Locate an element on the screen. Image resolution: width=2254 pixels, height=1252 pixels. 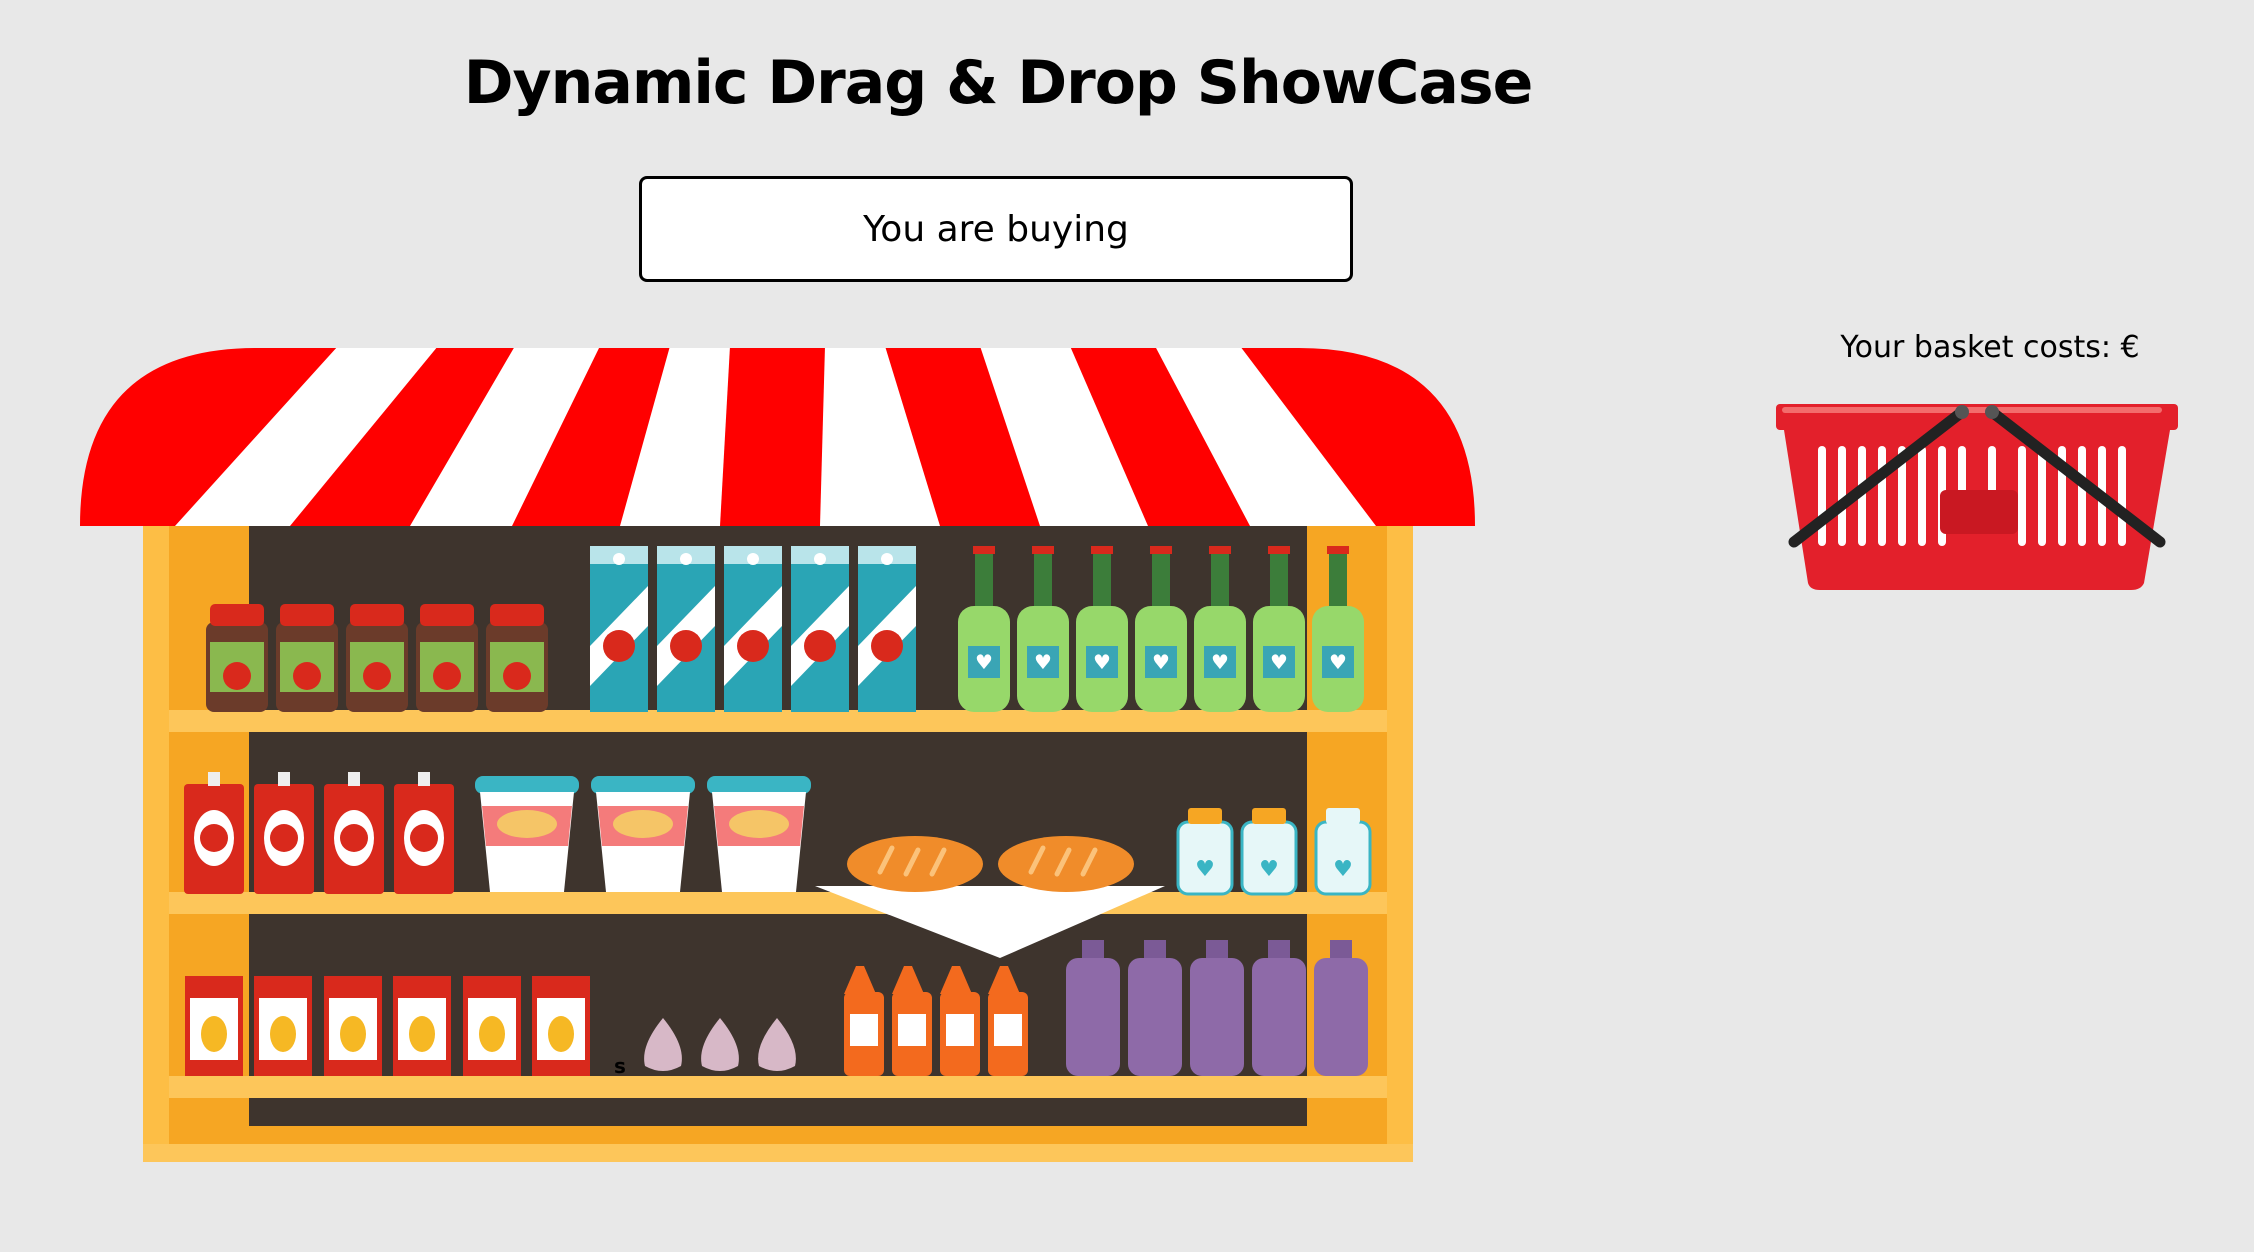
basket-icon is located at coordinates (1981, 498).